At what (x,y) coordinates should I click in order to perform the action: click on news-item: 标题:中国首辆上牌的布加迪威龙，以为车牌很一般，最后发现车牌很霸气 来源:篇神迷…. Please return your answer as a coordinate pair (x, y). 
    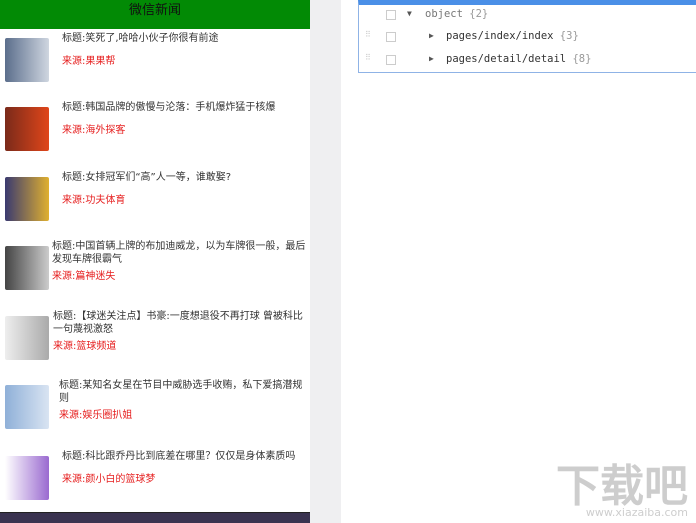
    Looking at the image, I should click on (155, 269).